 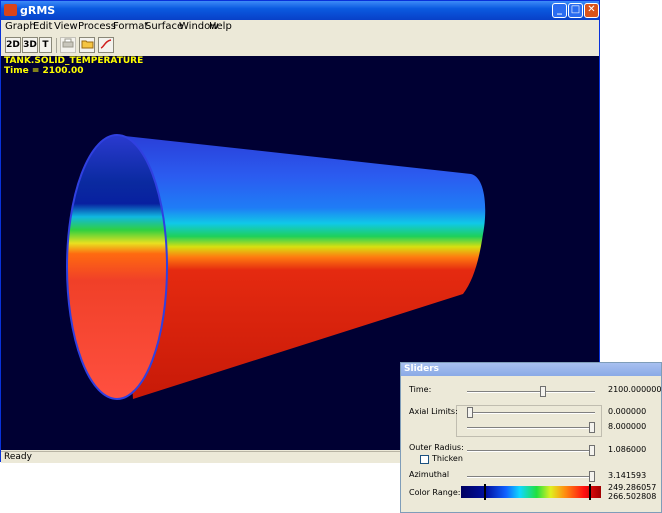 I want to click on menu-view: View, so click(x=66, y=26).